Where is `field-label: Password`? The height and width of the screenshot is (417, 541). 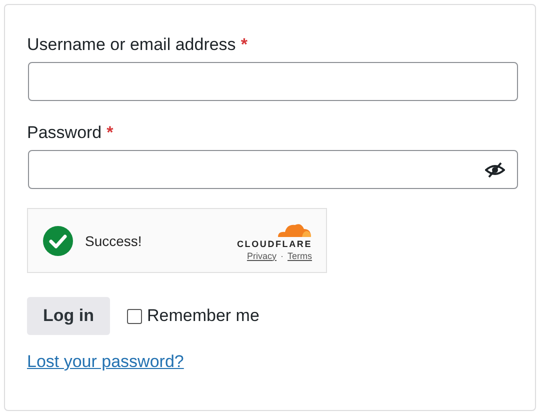 field-label: Password is located at coordinates (64, 133).